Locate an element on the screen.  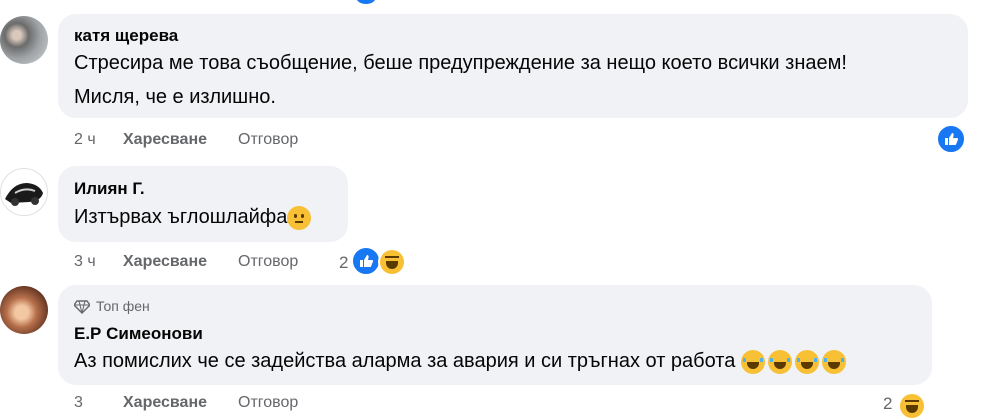
top-fan-badge: Топ фен is located at coordinates (112, 306).